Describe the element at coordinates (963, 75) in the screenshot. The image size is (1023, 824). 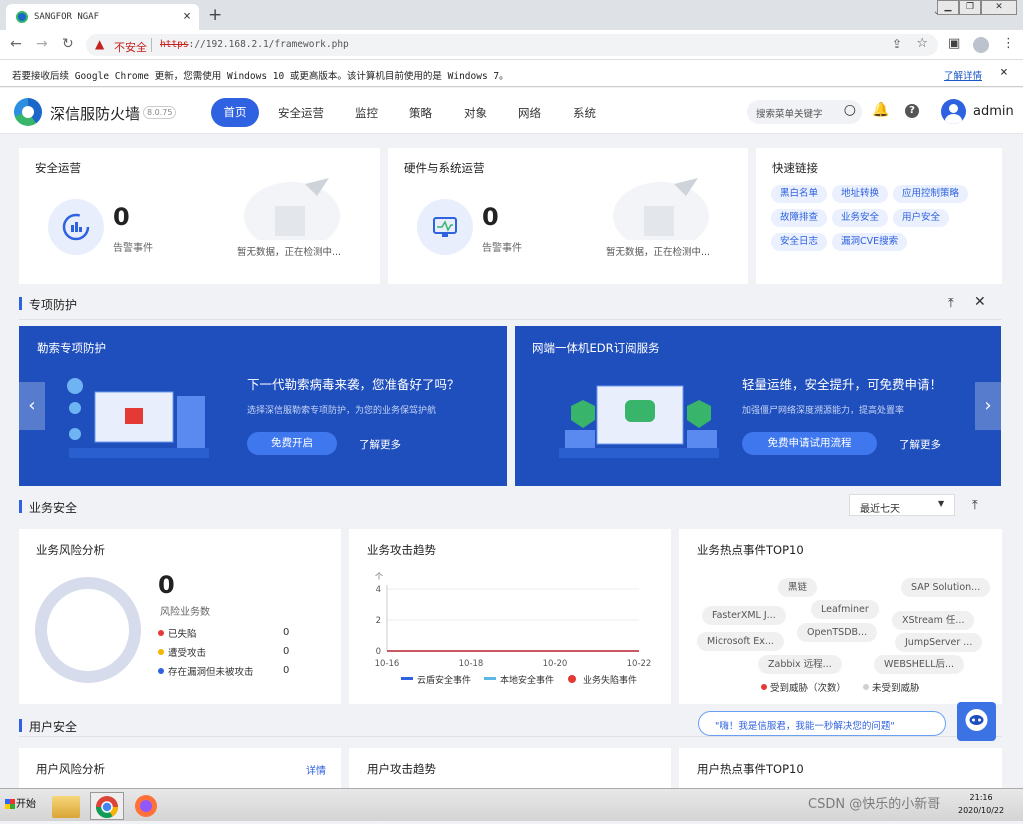
I see `infobar-learn-more-link: 了解详情` at that location.